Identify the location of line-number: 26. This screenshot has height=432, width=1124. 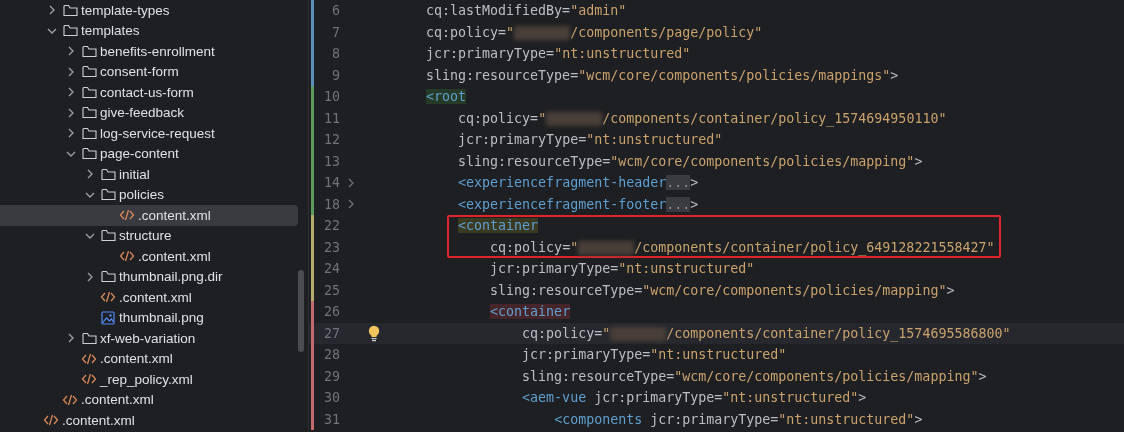
(331, 312).